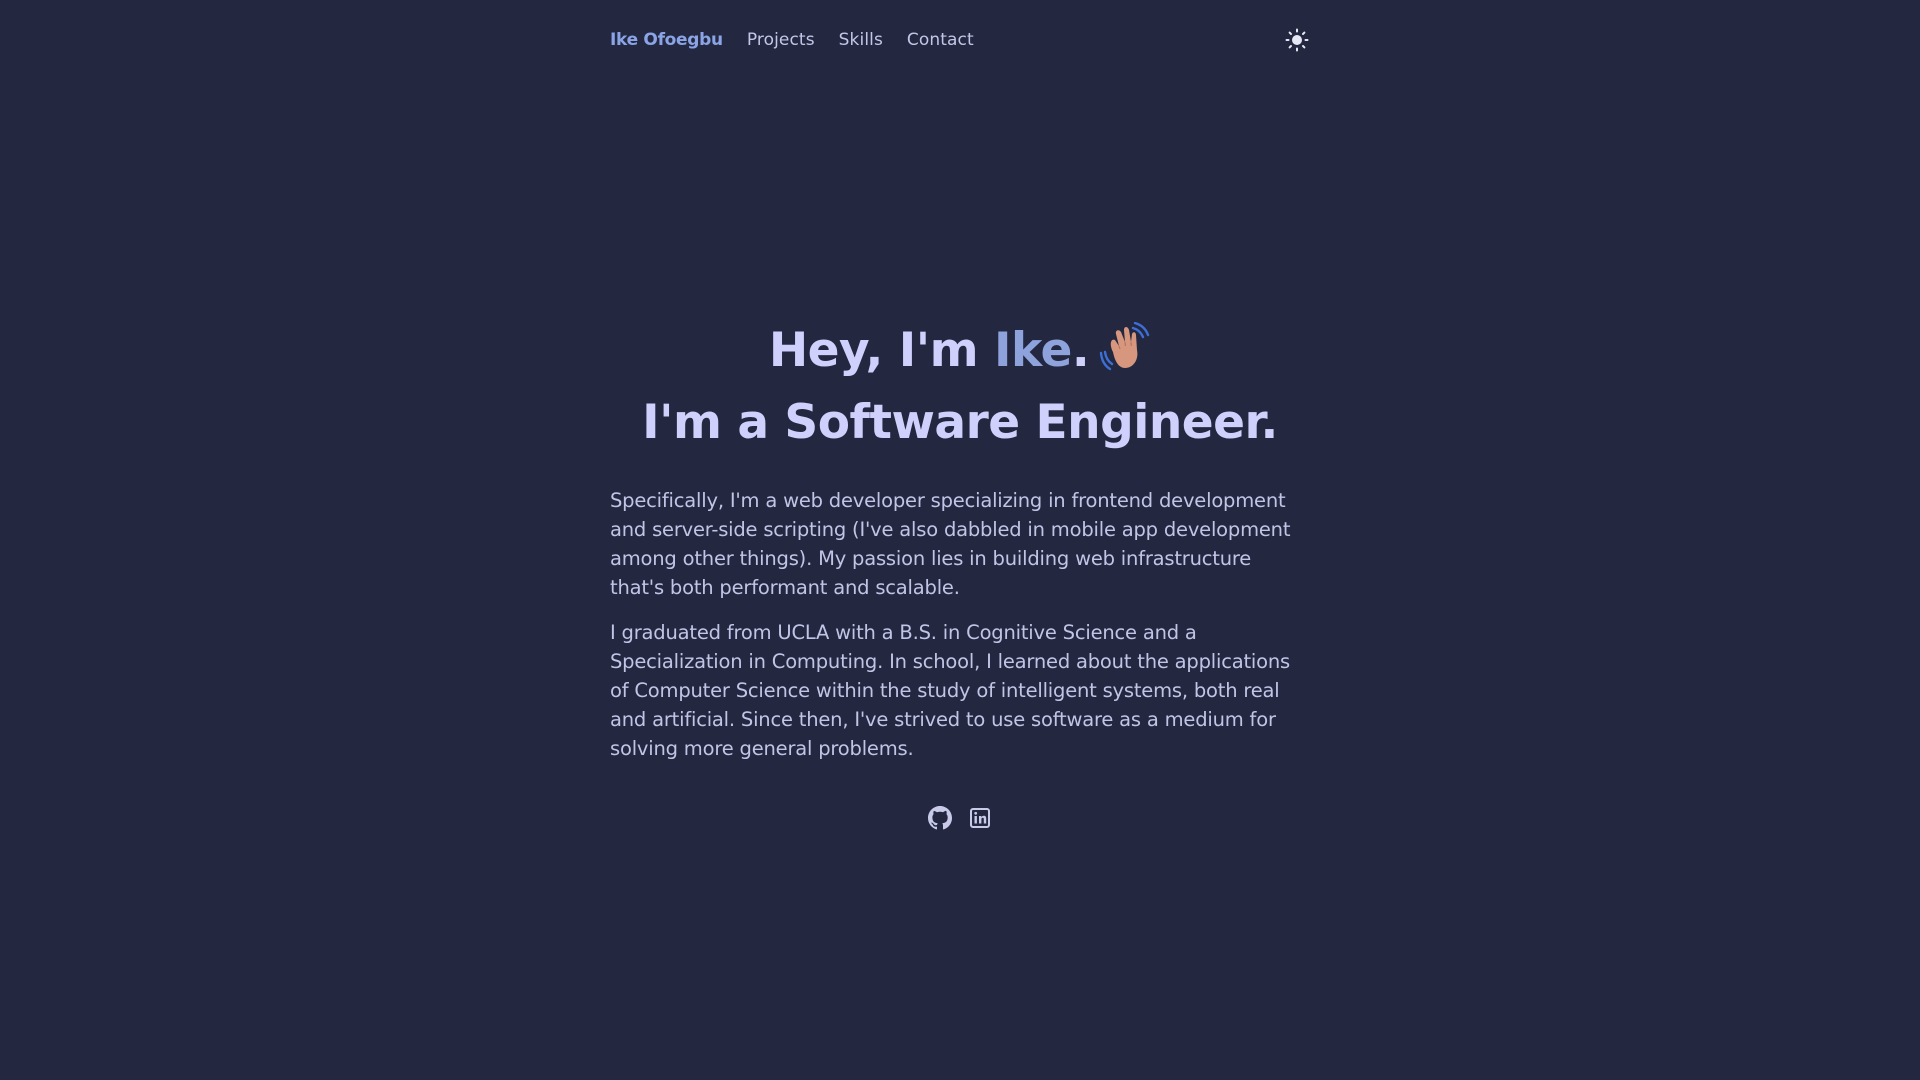 The height and width of the screenshot is (1080, 1920). Describe the element at coordinates (781, 40) in the screenshot. I see `nav-link-projects: Projects` at that location.